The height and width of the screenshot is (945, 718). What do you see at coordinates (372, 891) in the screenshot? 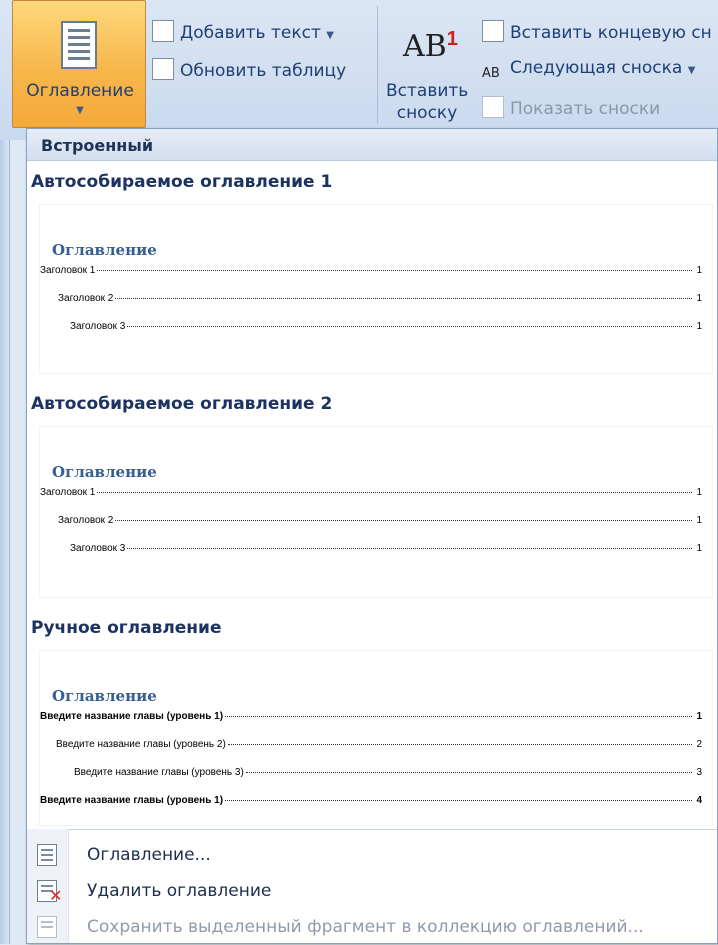
I see `delete-toc-command: ✕ Удалить оглавление` at bounding box center [372, 891].